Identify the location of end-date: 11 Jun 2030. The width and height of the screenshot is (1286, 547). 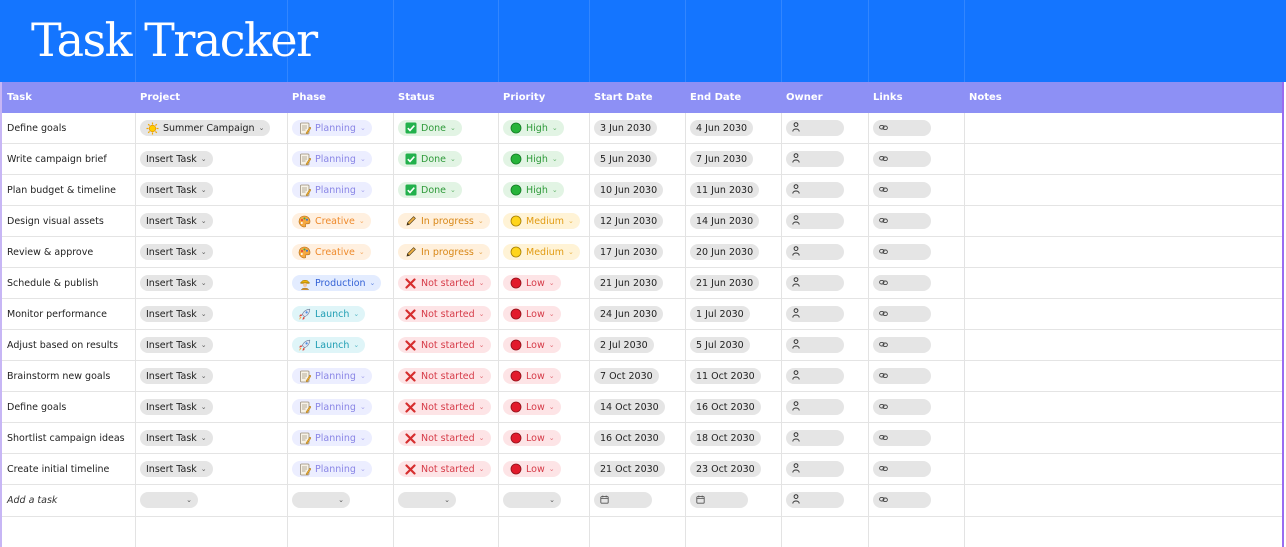
(725, 190).